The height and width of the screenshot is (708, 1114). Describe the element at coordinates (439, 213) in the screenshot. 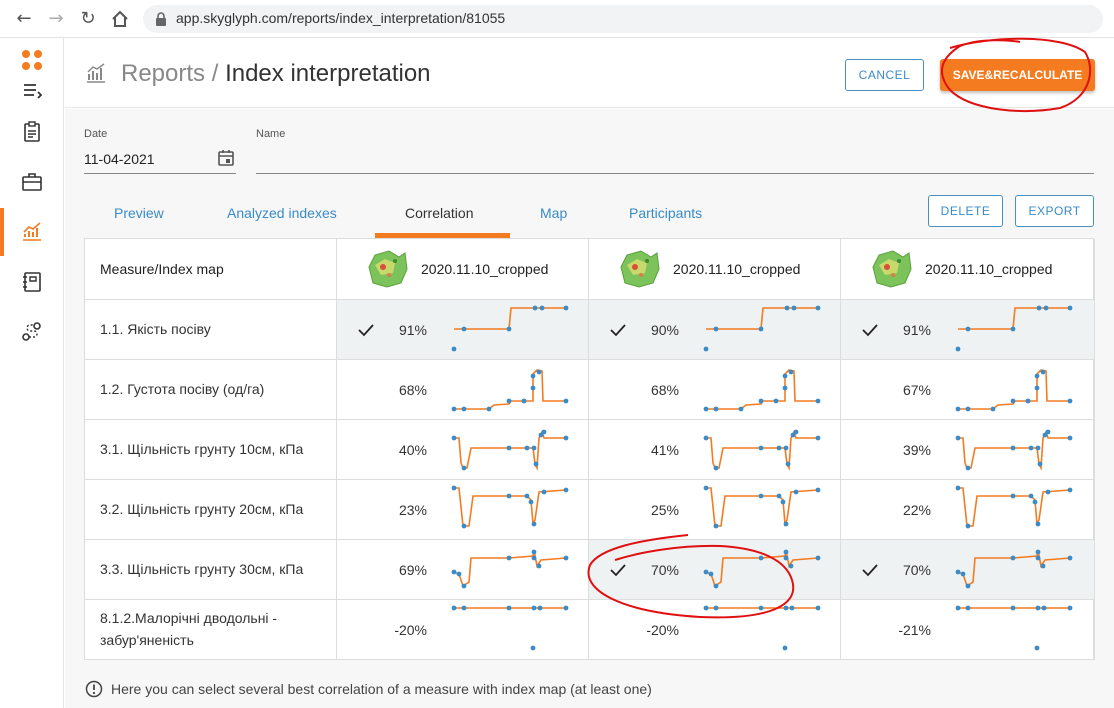

I see `tab-correlation: Correlation` at that location.